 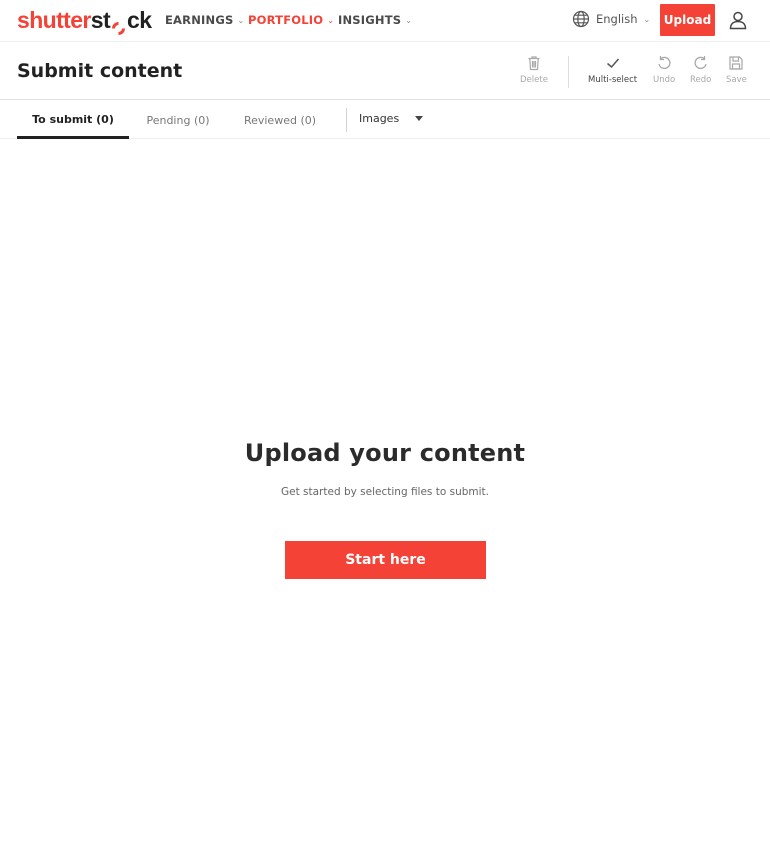 I want to click on logo-text-part3: ck, so click(x=139, y=20).